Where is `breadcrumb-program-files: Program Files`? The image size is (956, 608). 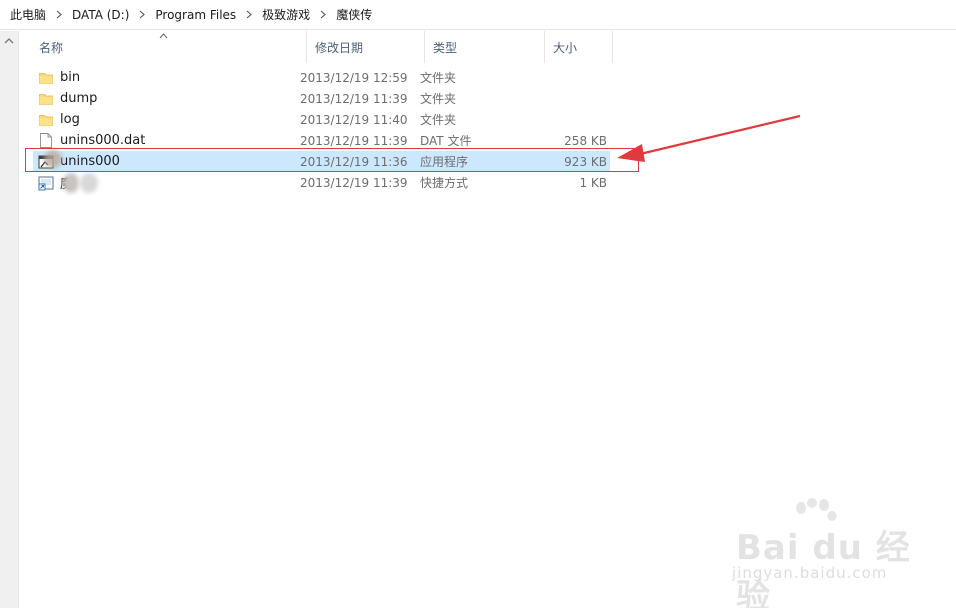
breadcrumb-program-files: Program Files is located at coordinates (195, 15).